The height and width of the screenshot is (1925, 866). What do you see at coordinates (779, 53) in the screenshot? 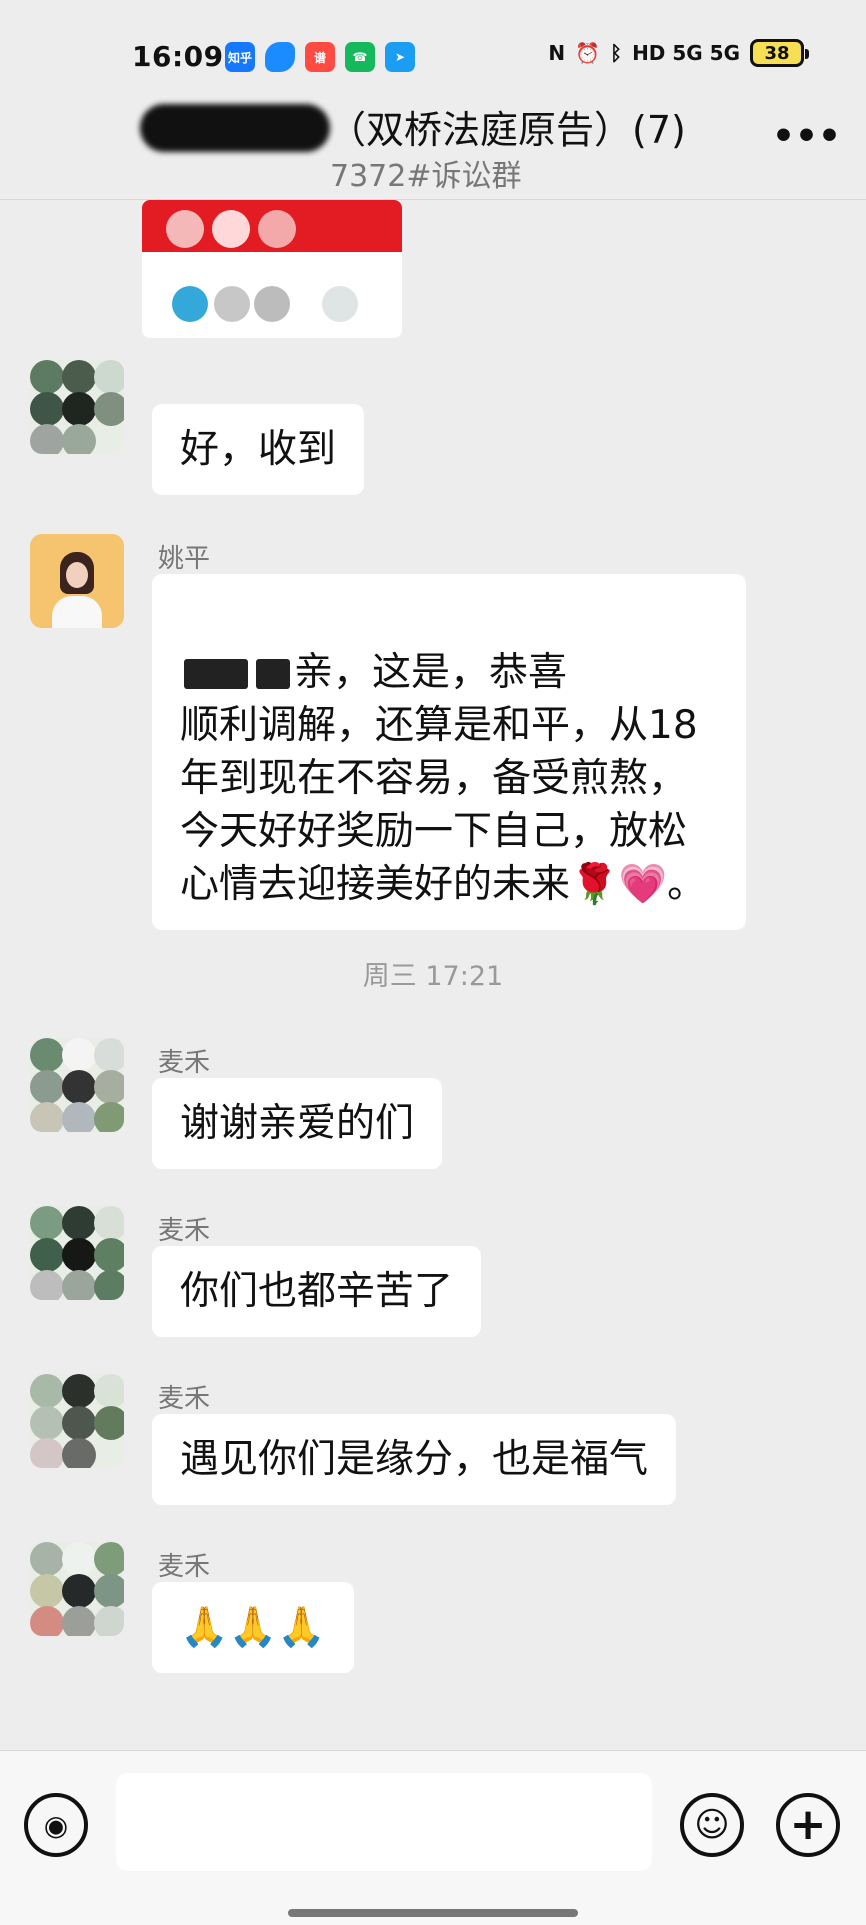
I see `battery-icon: 38` at bounding box center [779, 53].